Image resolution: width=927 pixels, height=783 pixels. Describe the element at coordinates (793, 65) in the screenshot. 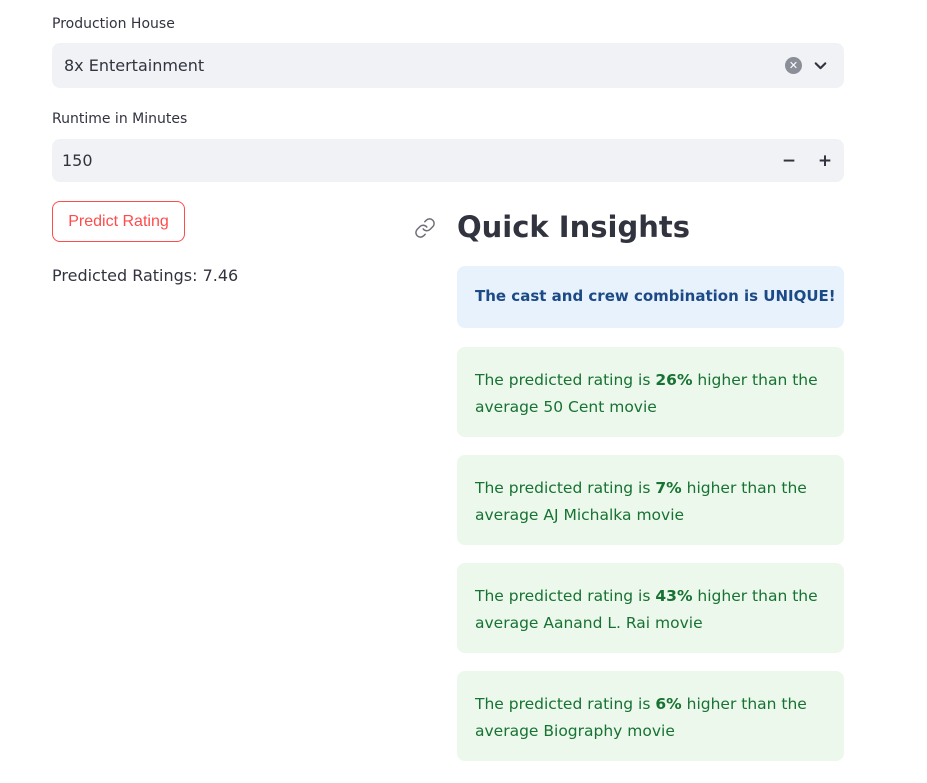

I see `clear-icon: ✕` at that location.